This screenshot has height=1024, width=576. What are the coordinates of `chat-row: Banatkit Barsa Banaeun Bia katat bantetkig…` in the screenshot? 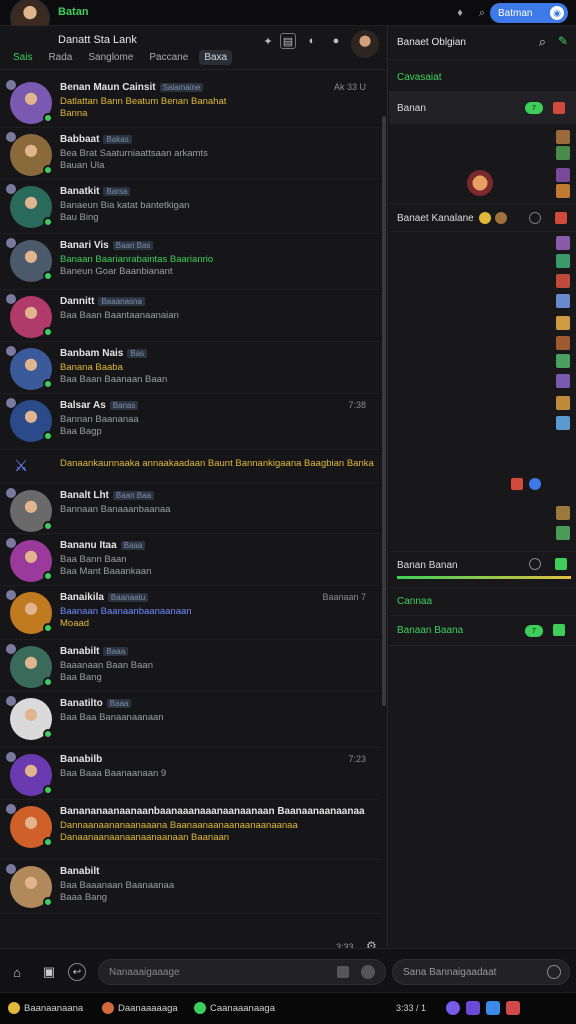 It's located at (190, 207).